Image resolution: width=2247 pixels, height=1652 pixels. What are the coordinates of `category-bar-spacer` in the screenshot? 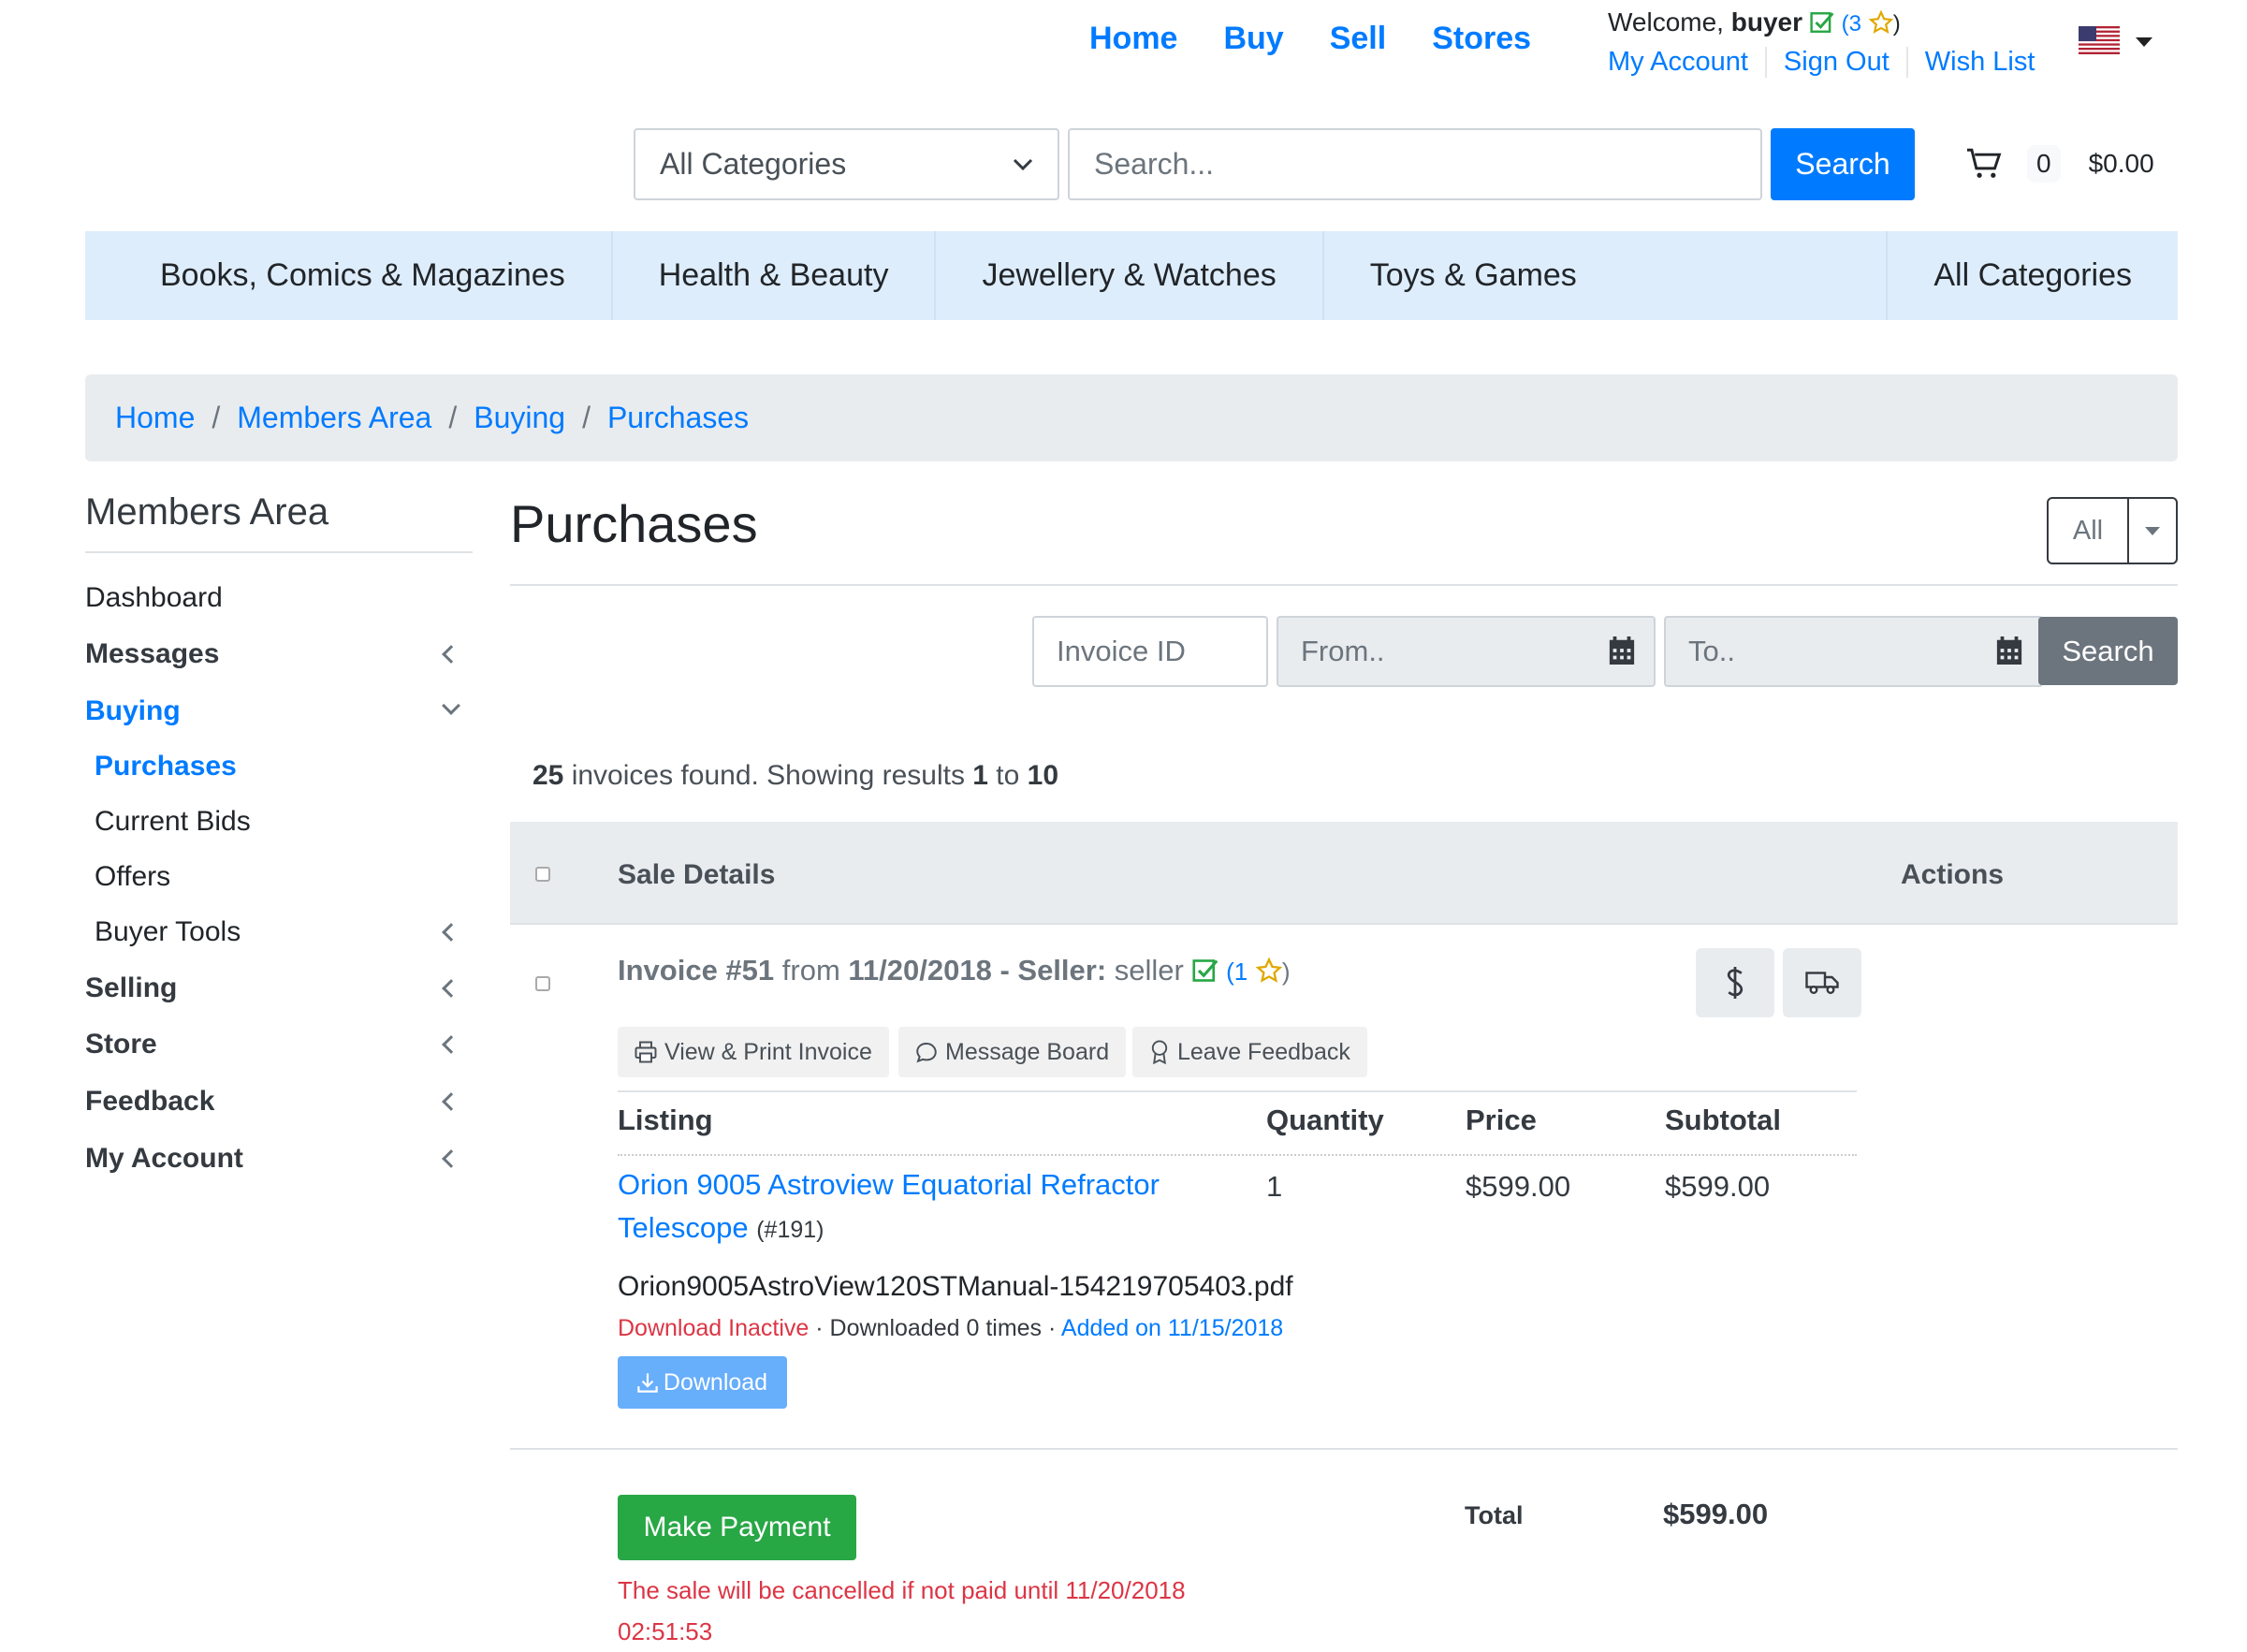 It's located at (1756, 275).